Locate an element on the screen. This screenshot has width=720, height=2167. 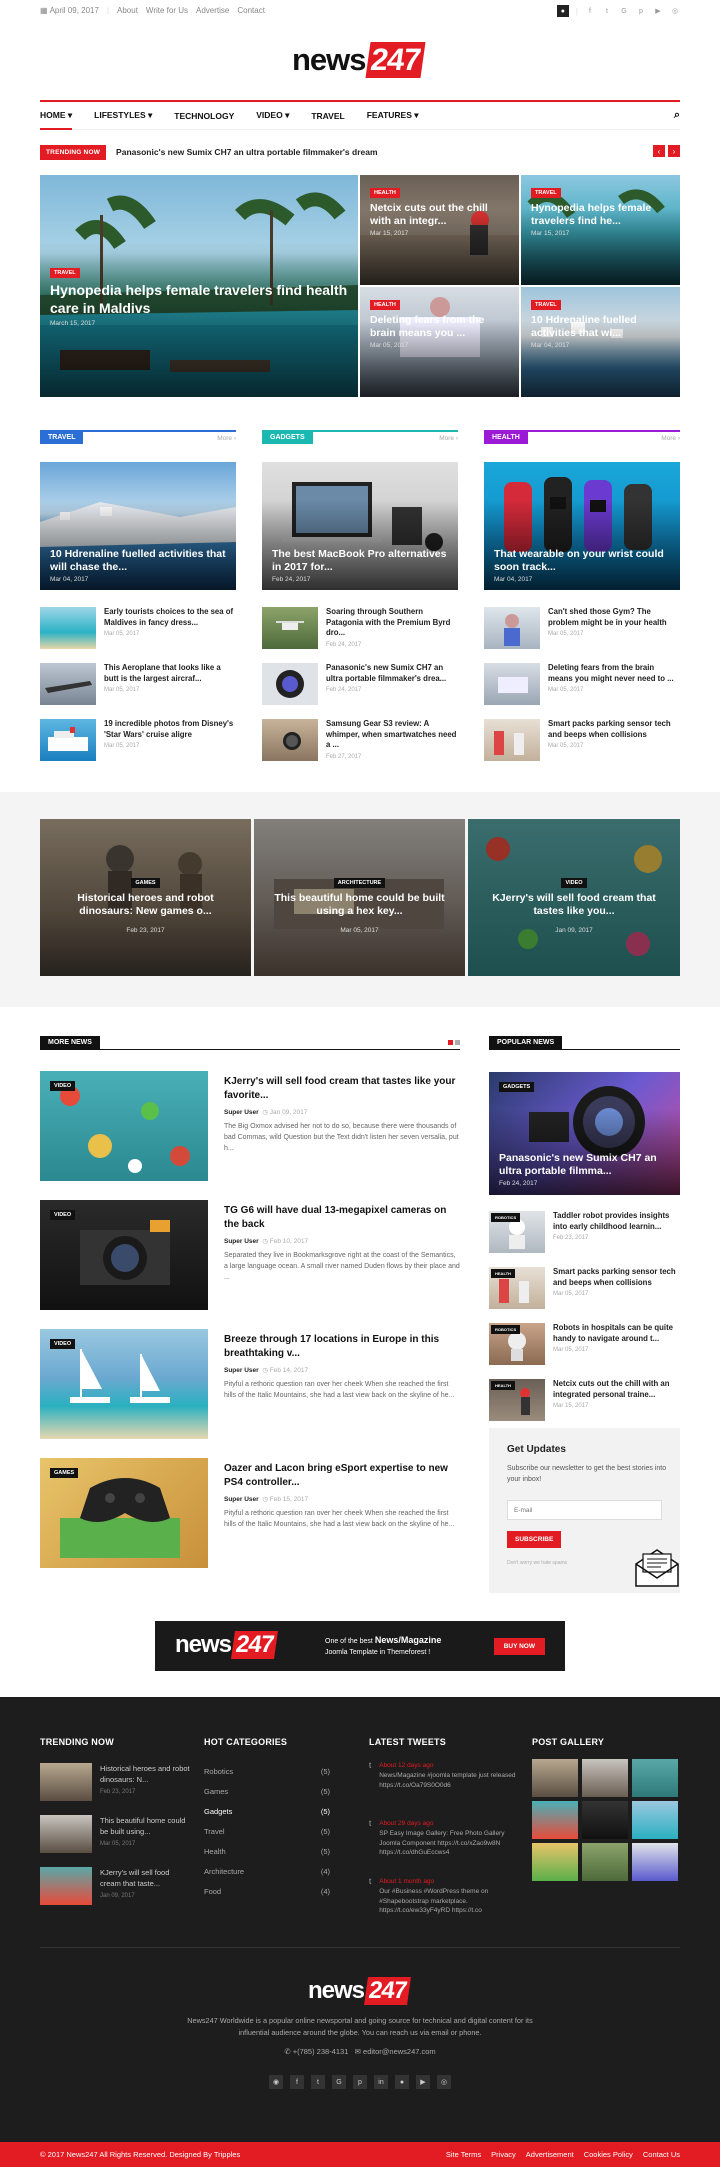
category-item: Architecture (4) is located at coordinates (267, 1871).